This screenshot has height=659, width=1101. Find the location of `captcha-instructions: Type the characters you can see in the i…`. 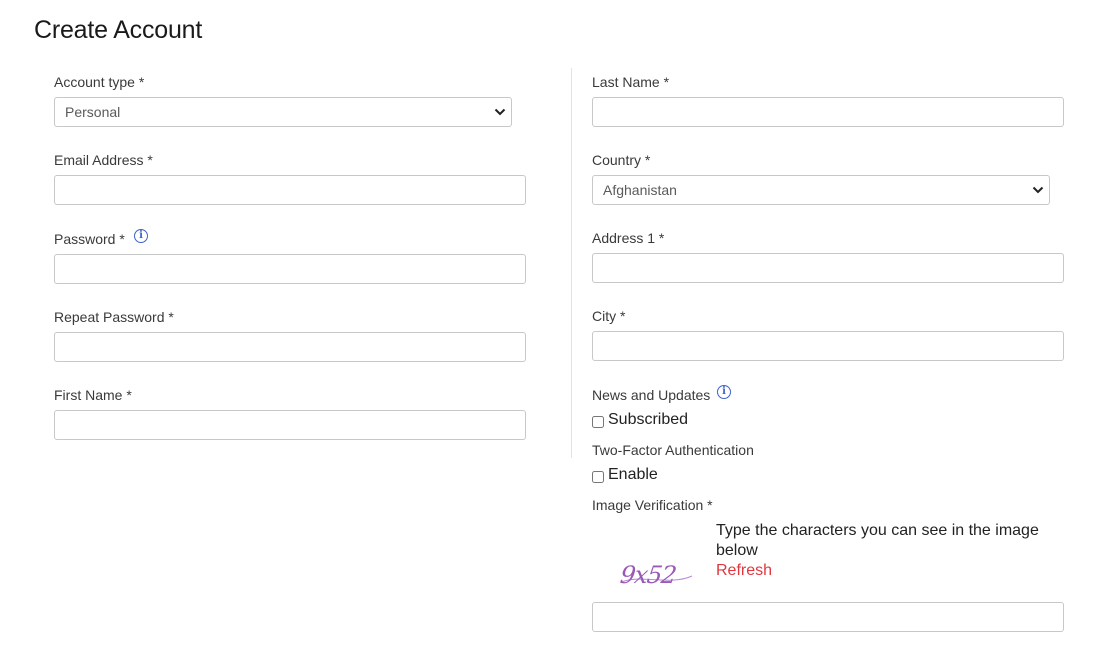

captcha-instructions: Type the characters you can see in the i… is located at coordinates (877, 540).